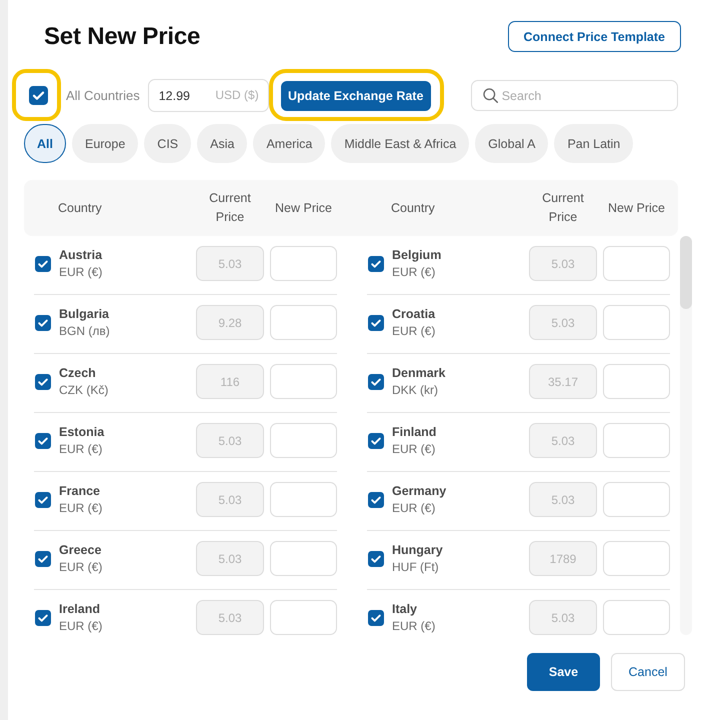 The width and height of the screenshot is (708, 720). What do you see at coordinates (79, 609) in the screenshot?
I see `country-name: Ireland` at bounding box center [79, 609].